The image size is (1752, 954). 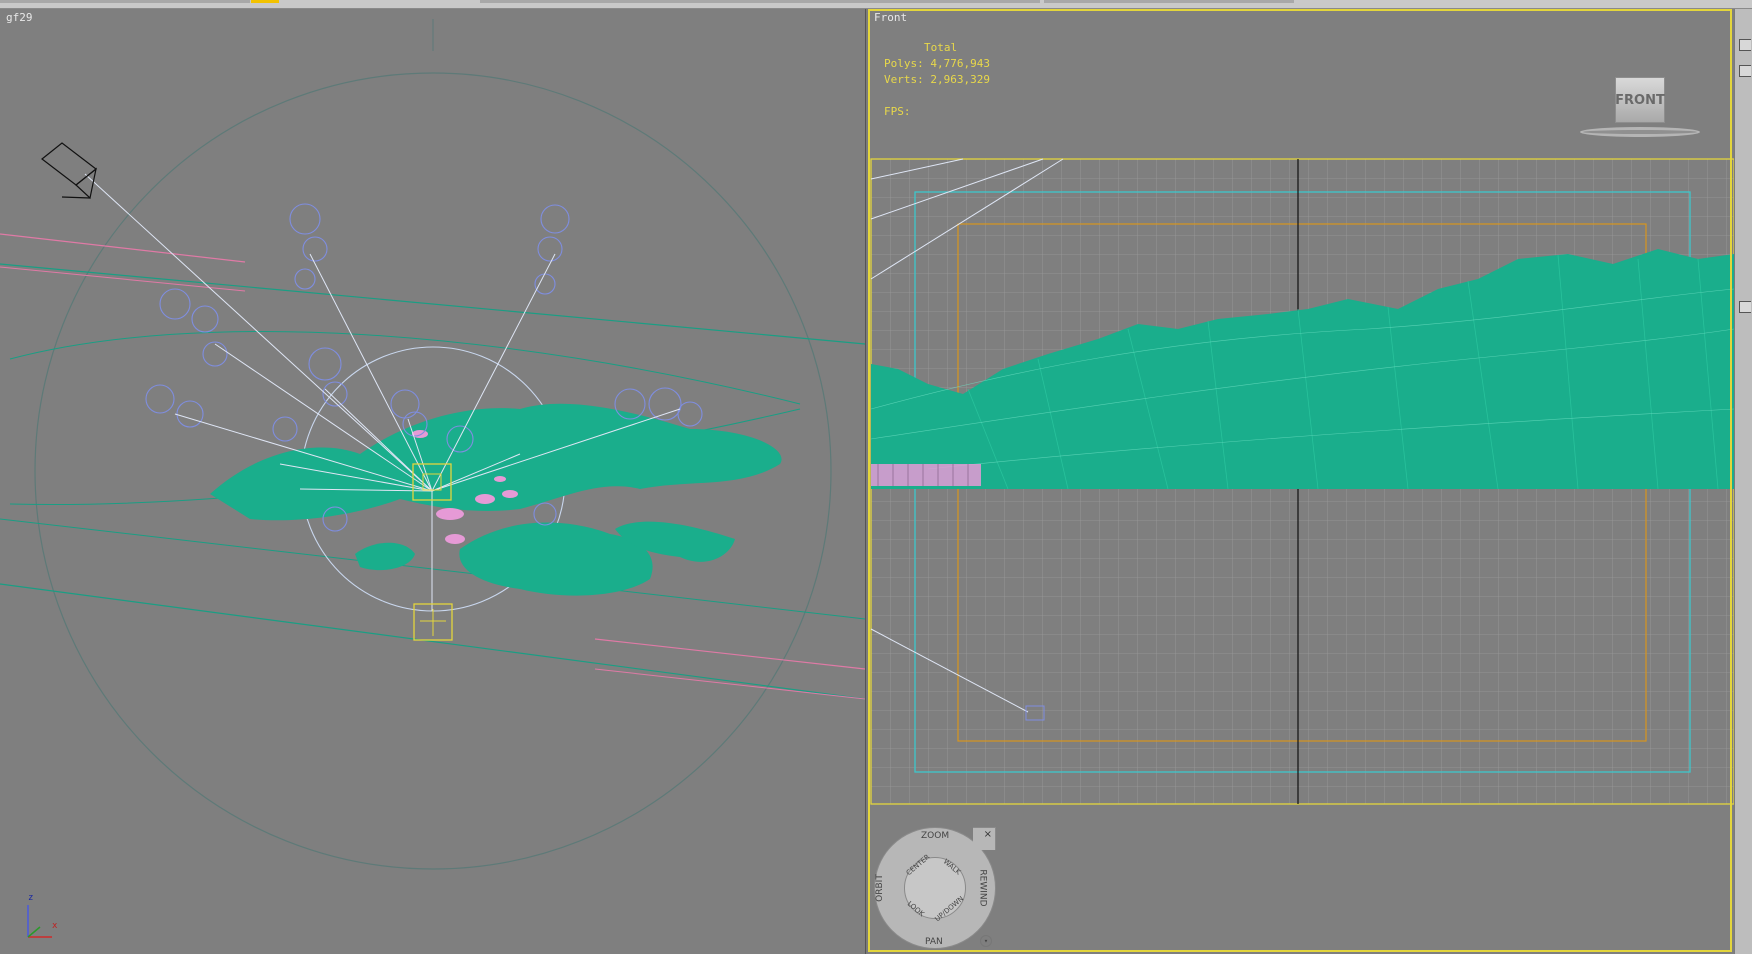 What do you see at coordinates (1640, 100) in the screenshot?
I see `viewcube-front-face: FRONT` at bounding box center [1640, 100].